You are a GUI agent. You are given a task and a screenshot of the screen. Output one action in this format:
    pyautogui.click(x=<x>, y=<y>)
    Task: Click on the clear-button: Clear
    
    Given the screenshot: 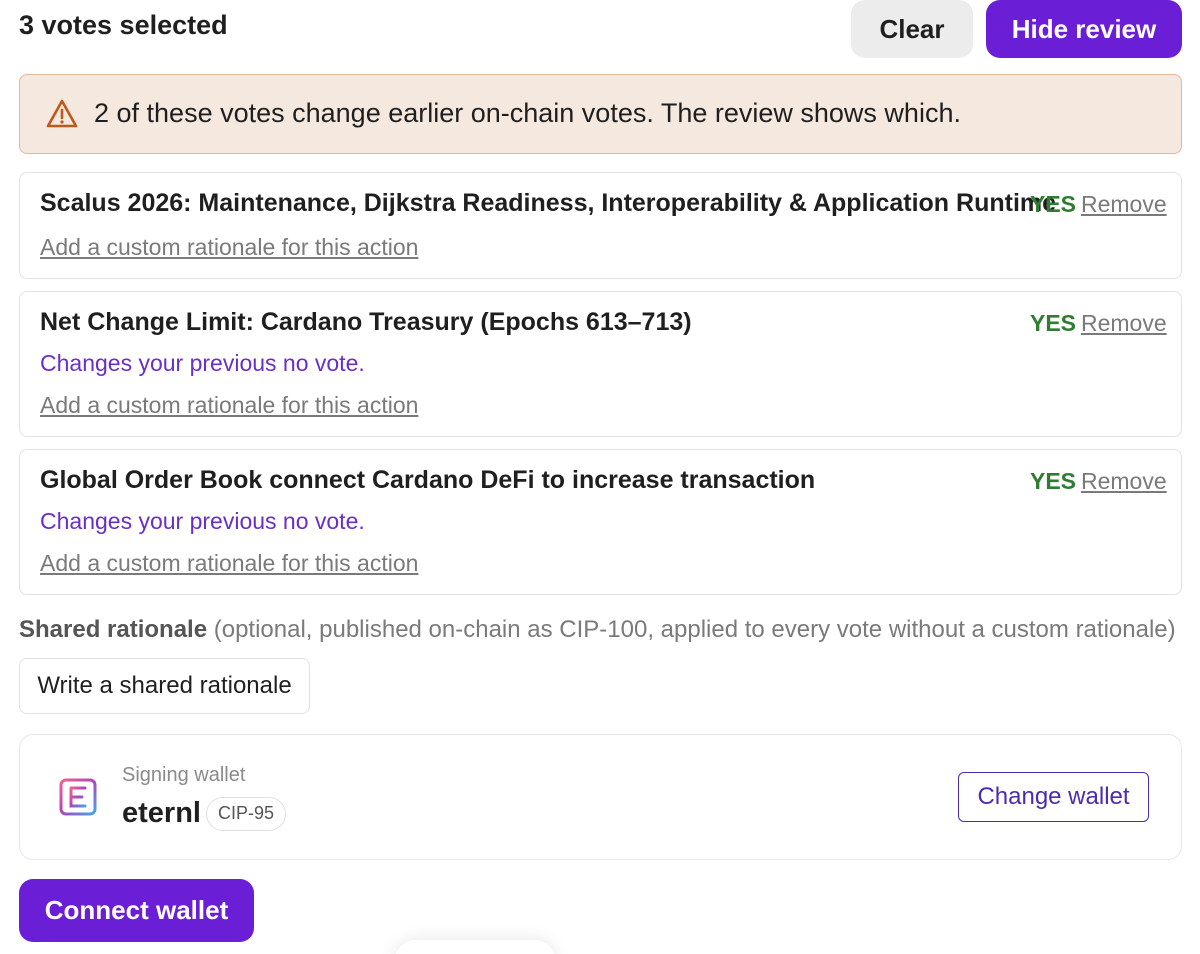 What is the action you would take?
    pyautogui.click(x=912, y=29)
    